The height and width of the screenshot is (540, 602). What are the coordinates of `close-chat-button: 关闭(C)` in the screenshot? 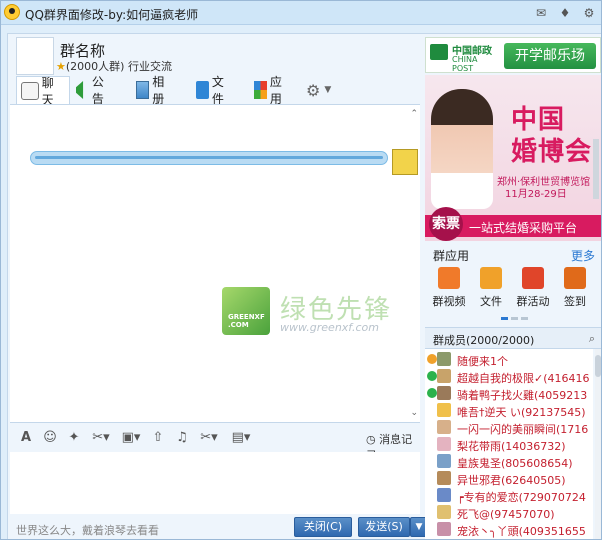 It's located at (323, 527).